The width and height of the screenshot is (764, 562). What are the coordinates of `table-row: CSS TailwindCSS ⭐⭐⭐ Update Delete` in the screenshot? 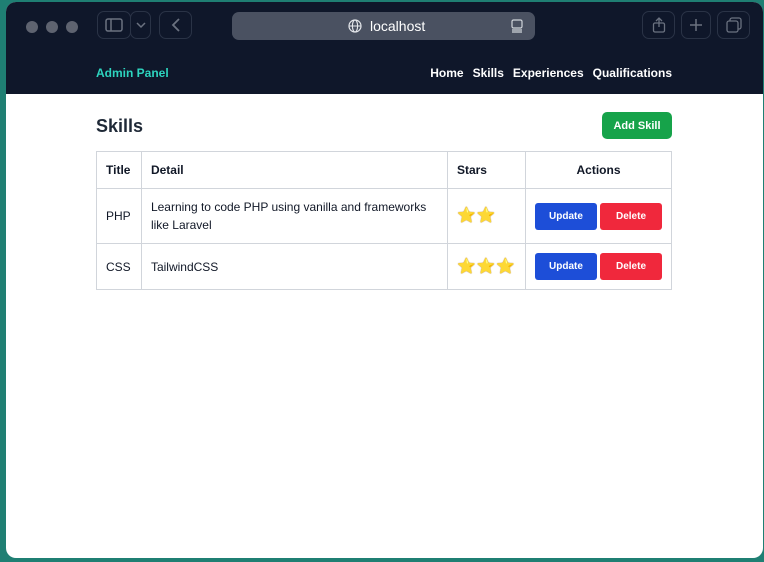 It's located at (384, 266).